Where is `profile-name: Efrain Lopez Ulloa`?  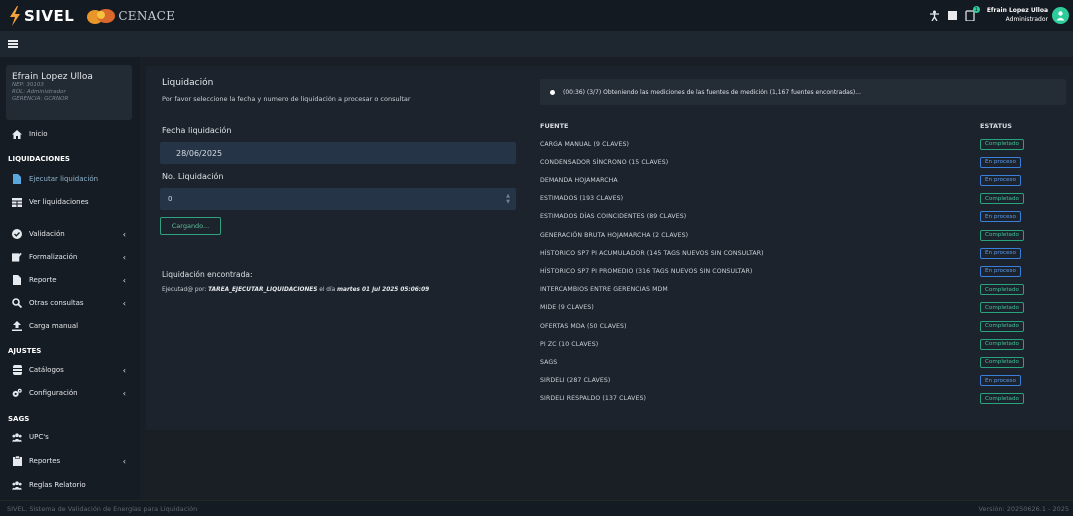
profile-name: Efrain Lopez Ulloa is located at coordinates (52, 77).